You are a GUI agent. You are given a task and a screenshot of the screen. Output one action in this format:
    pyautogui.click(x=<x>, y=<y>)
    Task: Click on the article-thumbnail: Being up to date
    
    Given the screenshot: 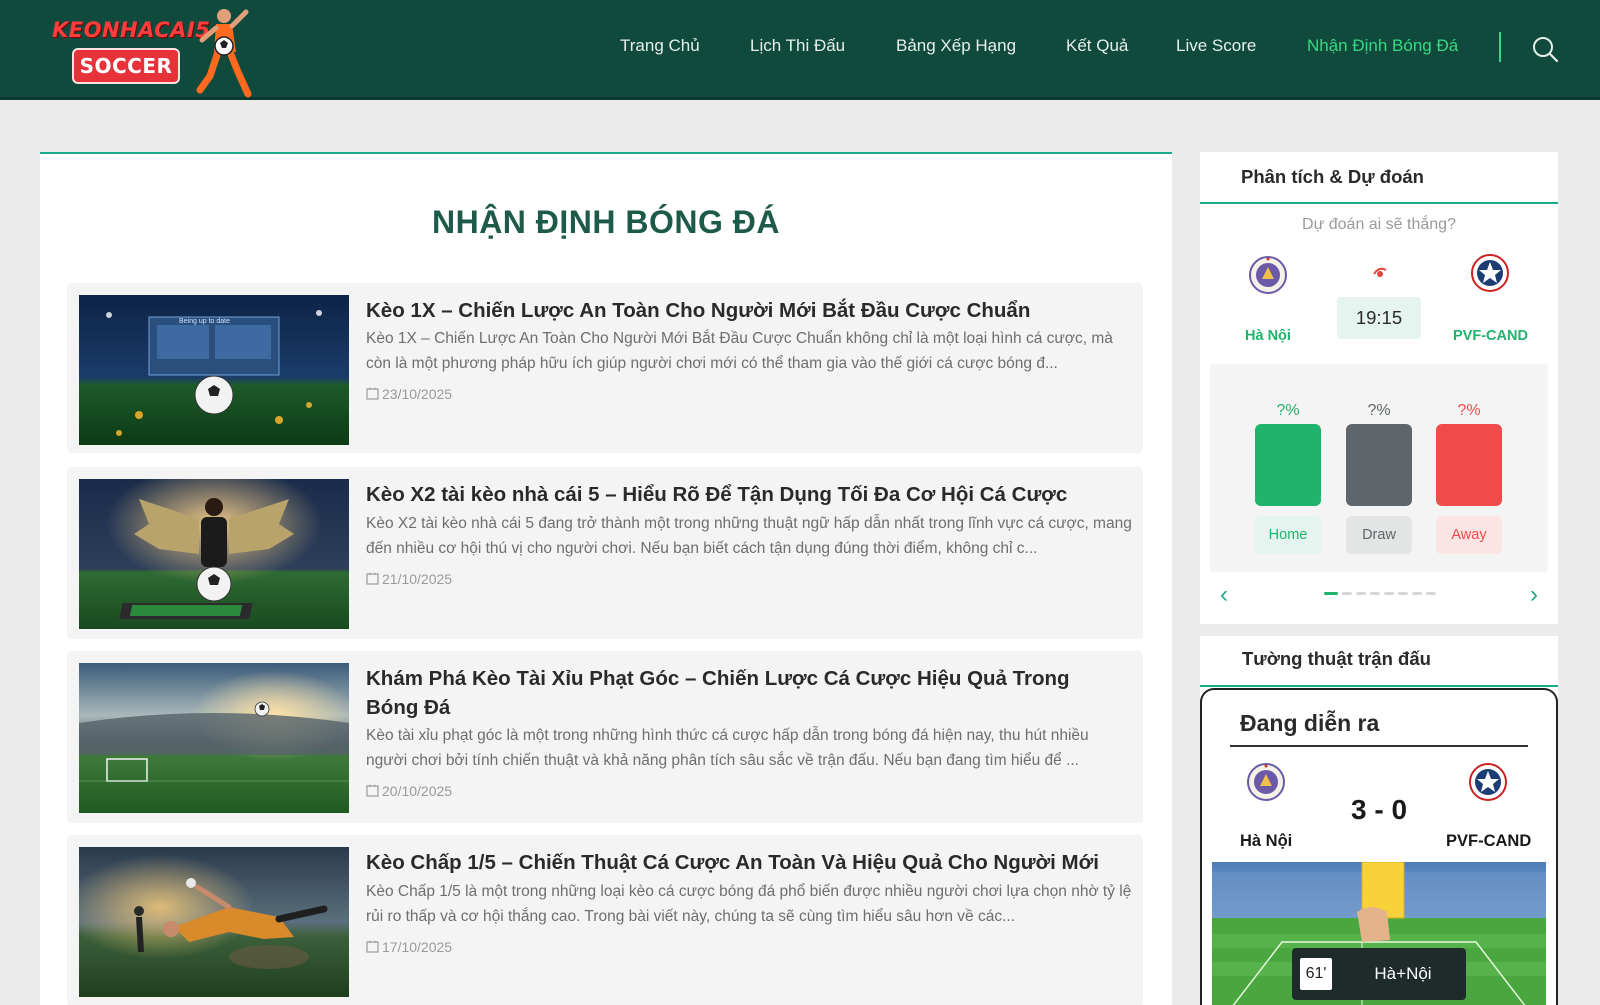 What is the action you would take?
    pyautogui.click(x=214, y=370)
    